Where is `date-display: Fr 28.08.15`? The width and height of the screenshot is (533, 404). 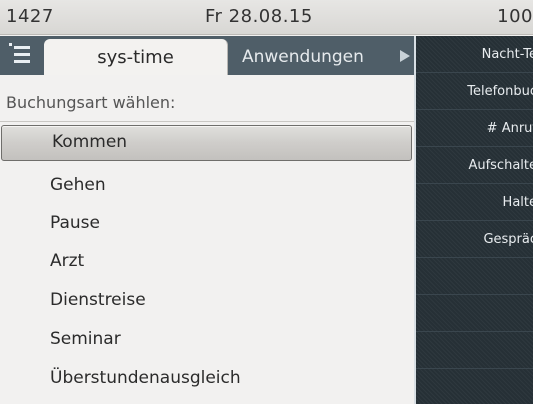
date-display: Fr 28.08.15 is located at coordinates (259, 16).